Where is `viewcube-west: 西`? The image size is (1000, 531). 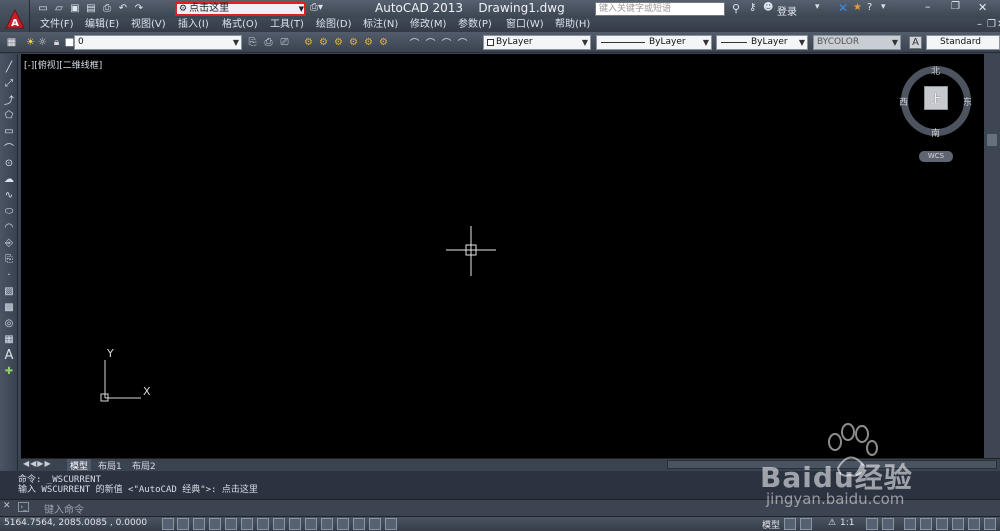
viewcube-west: 西 is located at coordinates (903, 101).